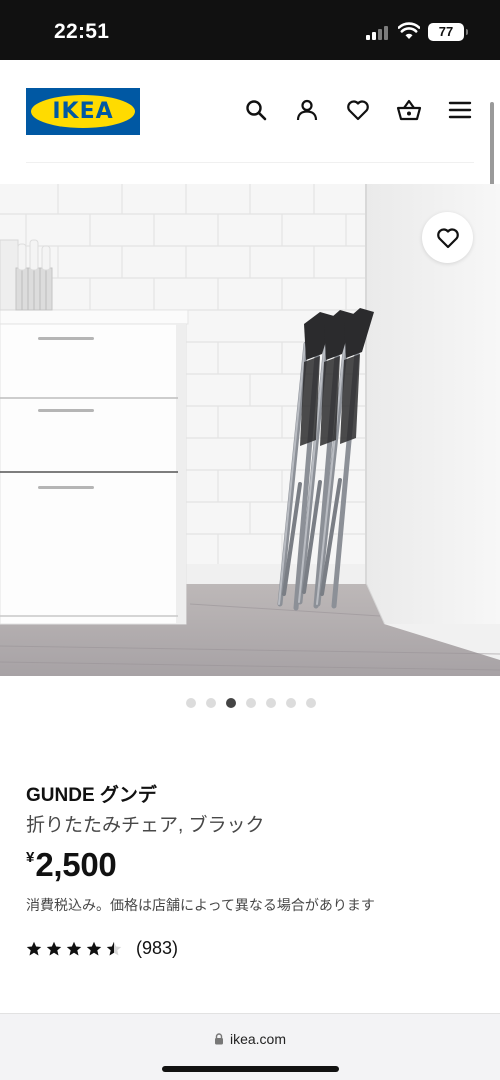 The height and width of the screenshot is (1080, 500). I want to click on product-name: GUNDE グンデ, so click(91, 793).